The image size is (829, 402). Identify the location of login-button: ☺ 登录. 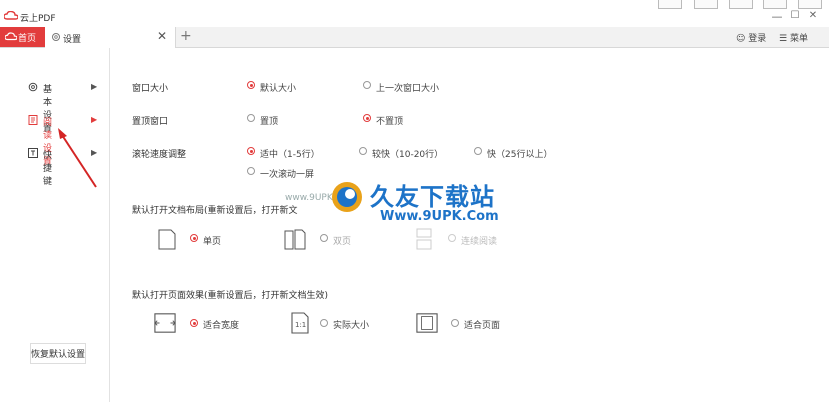
(751, 37).